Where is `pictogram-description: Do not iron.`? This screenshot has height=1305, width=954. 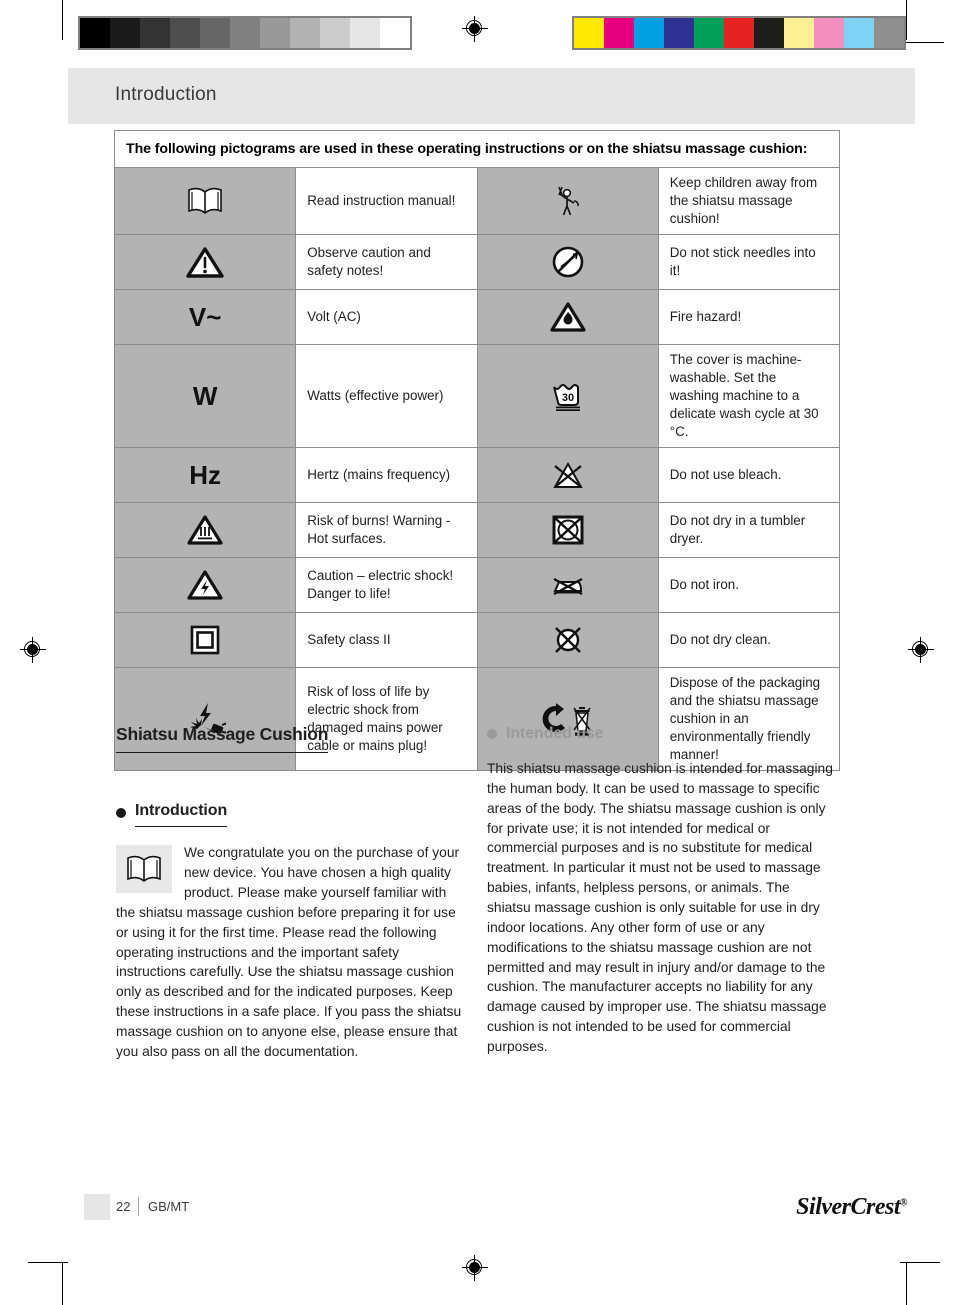 pictogram-description: Do not iron. is located at coordinates (749, 585).